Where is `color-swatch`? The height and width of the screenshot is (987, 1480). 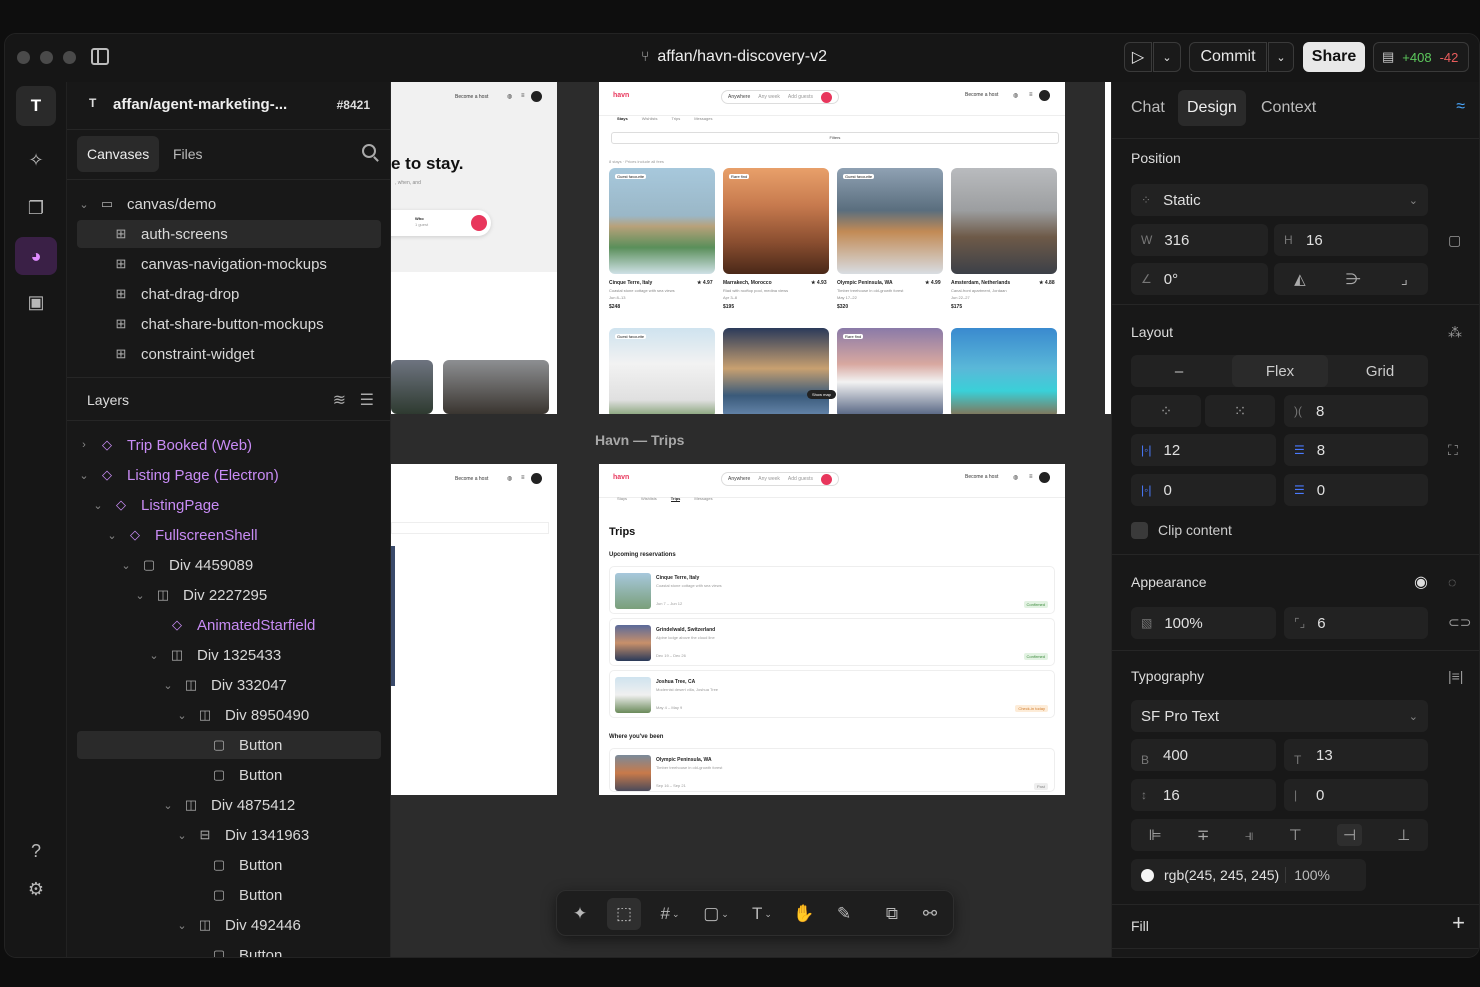 color-swatch is located at coordinates (1147, 875).